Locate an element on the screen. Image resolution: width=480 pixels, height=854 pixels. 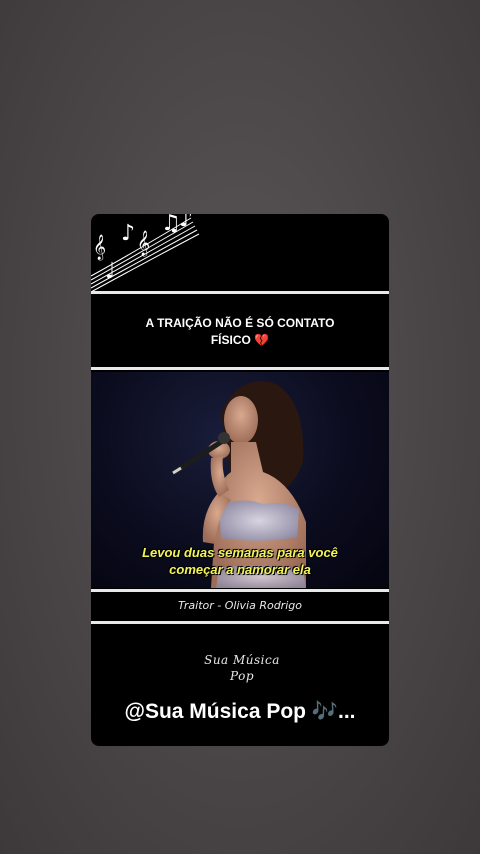
logo-line2: Pop is located at coordinates (242, 676).